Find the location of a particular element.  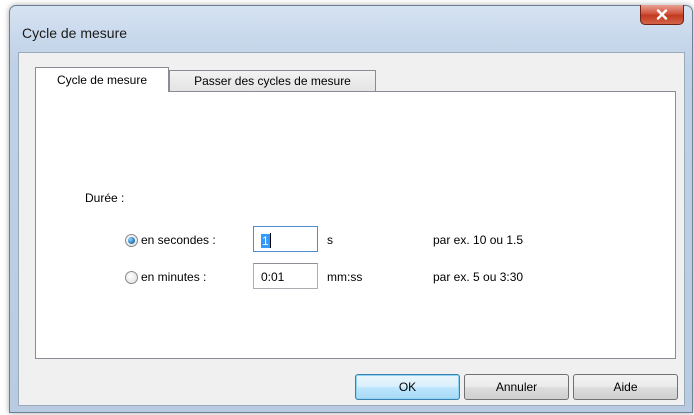

minutes-input-value: 0:01 is located at coordinates (273, 277).